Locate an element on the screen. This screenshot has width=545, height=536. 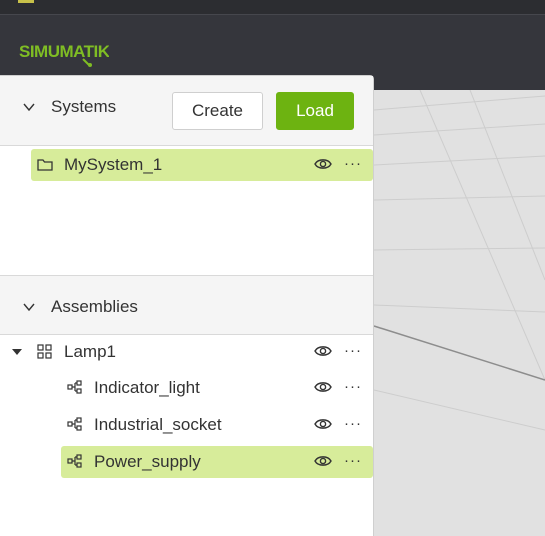
system-item-mysystem-1: MySystem_1 ··· is located at coordinates (202, 165).